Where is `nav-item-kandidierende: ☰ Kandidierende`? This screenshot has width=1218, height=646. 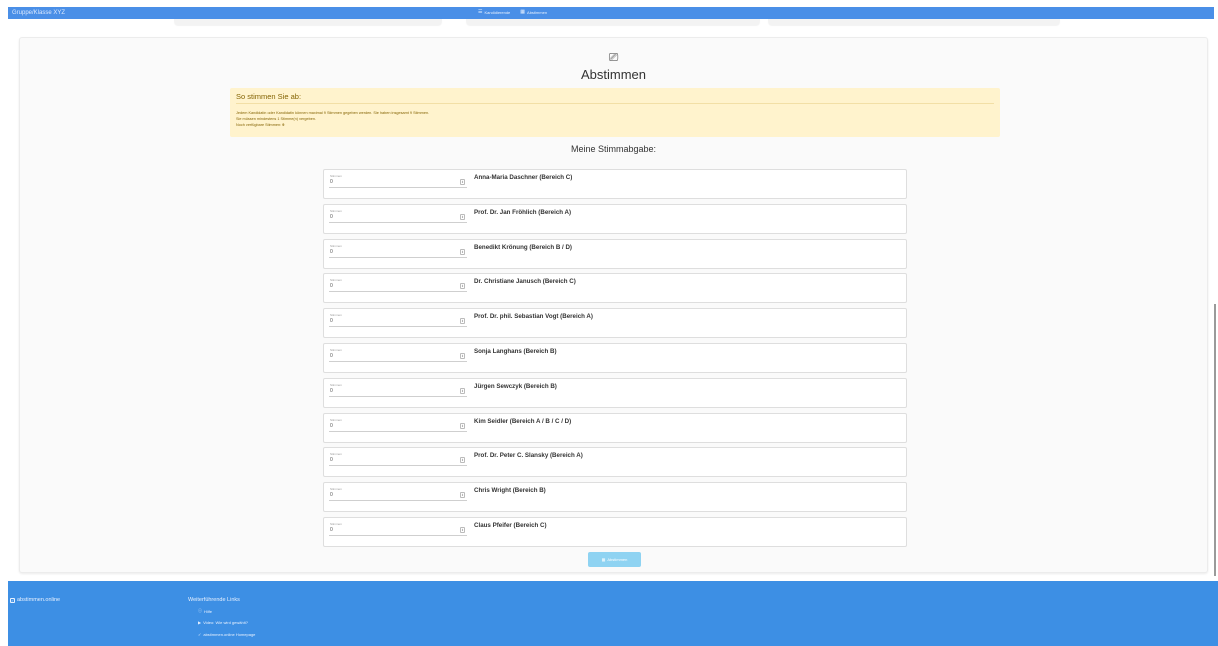
nav-item-kandidierende: ☰ Kandidierende is located at coordinates (494, 12).